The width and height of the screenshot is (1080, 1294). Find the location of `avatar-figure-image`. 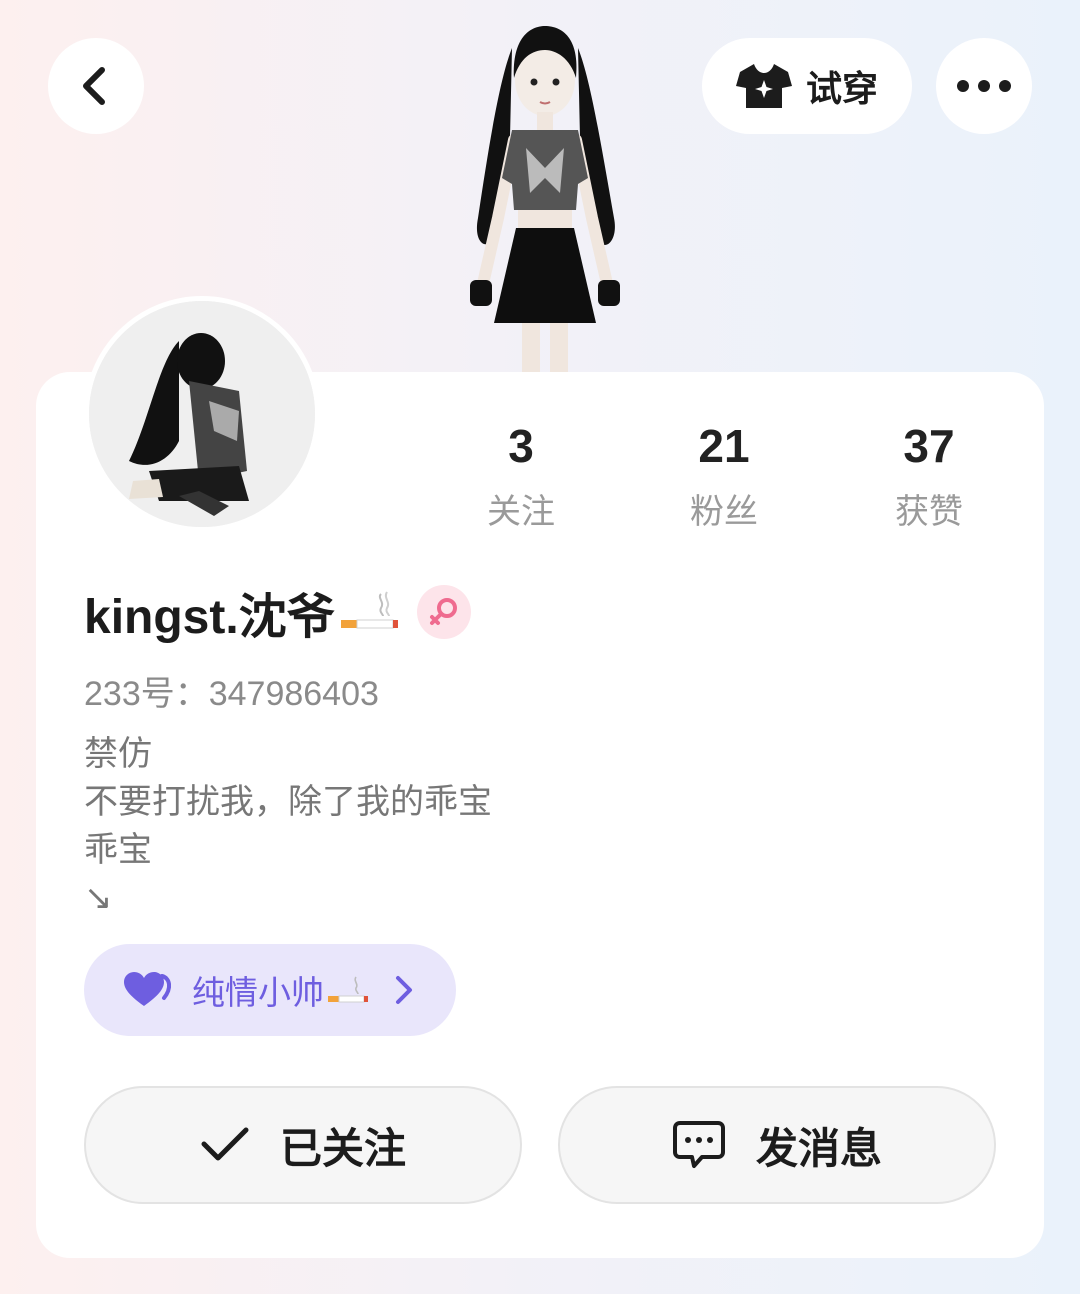

avatar-figure-image is located at coordinates (202, 414).